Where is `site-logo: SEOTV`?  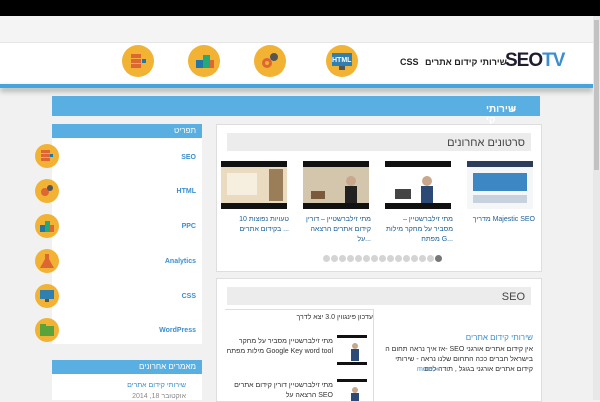 site-logo: SEOTV is located at coordinates (535, 61).